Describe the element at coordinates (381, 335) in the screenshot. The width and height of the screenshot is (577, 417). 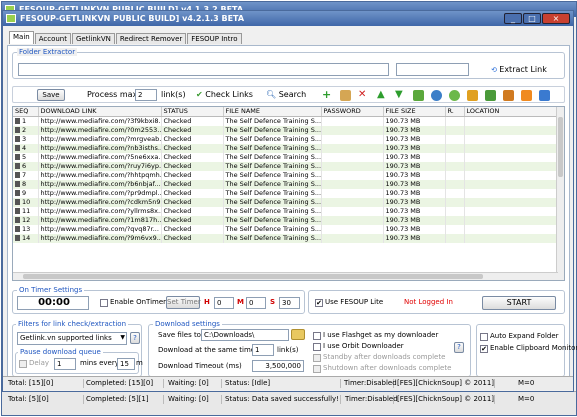
I see `flashget-label: I use Flashget as my downloader` at that location.